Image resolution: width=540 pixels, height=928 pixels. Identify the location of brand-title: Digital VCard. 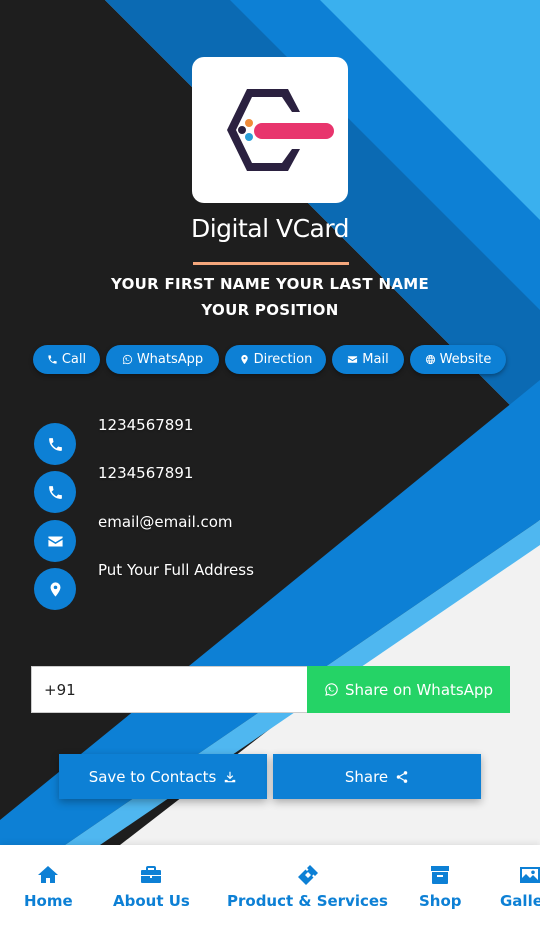
(270, 228).